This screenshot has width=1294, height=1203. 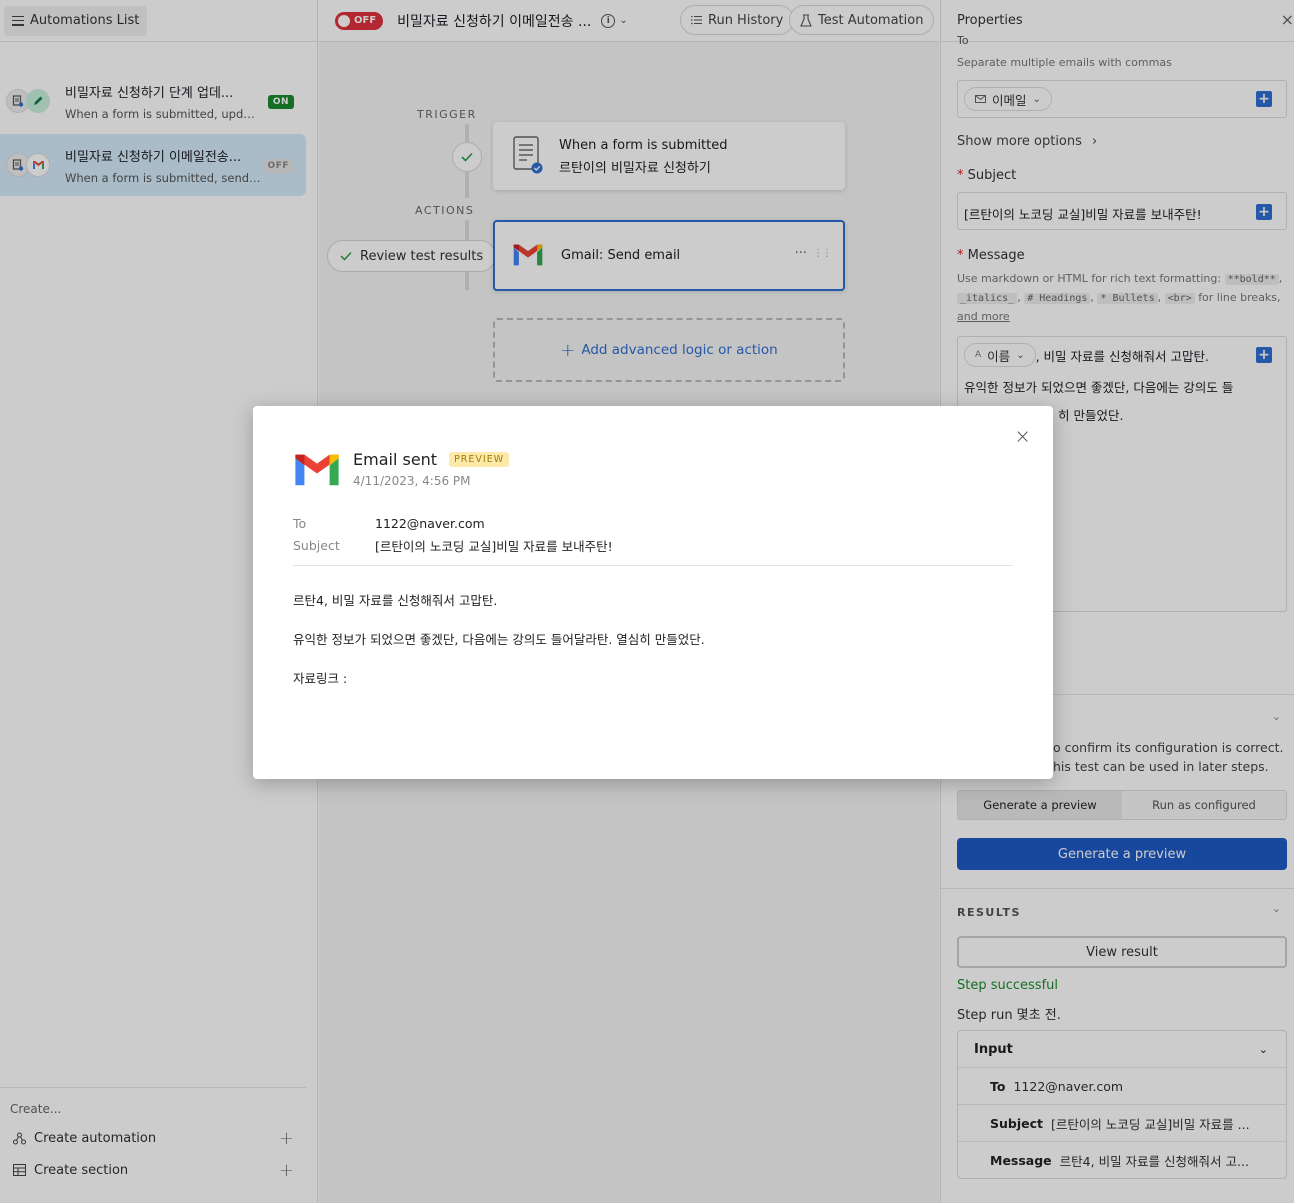 I want to click on subject-key: Subject, so click(x=316, y=545).